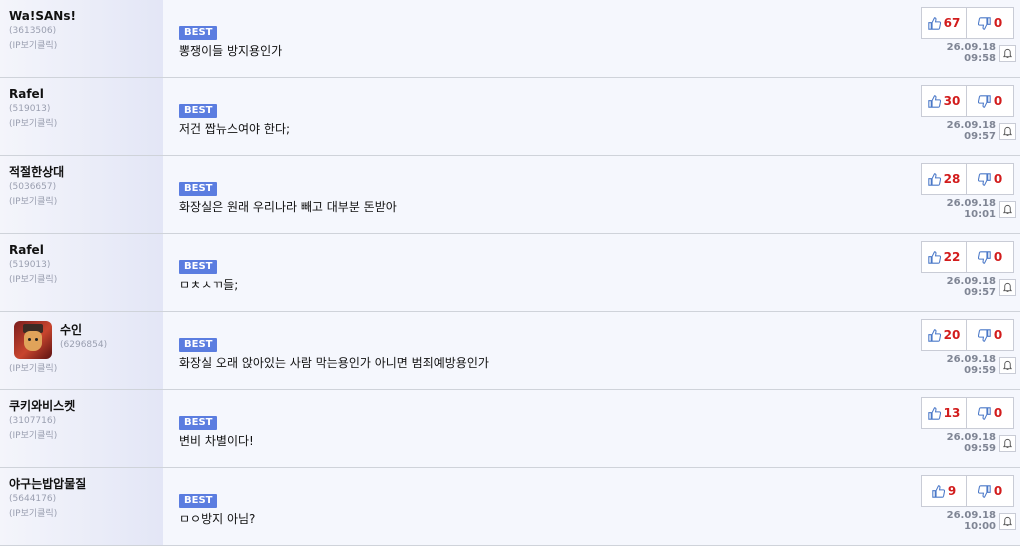 The width and height of the screenshot is (1020, 555). I want to click on author-id: (5036657), so click(33, 187).